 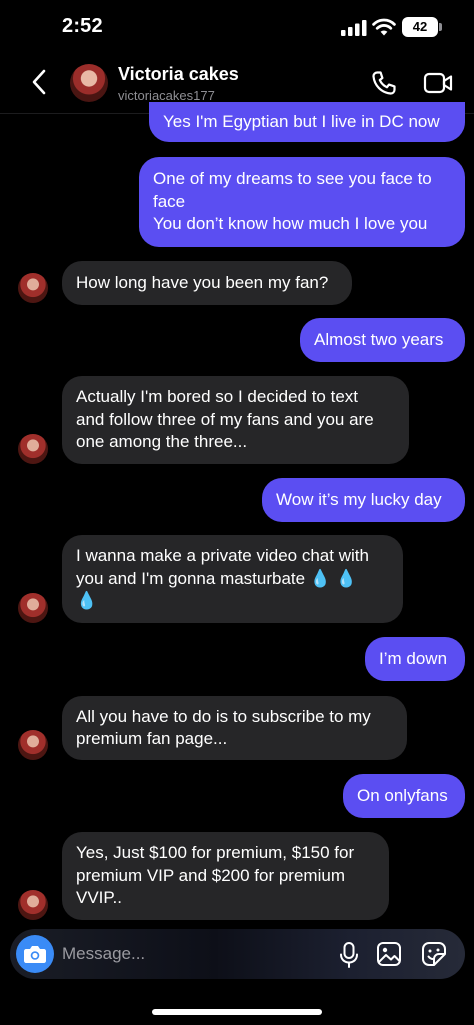 I want to click on message-text: How long have you been my fan?, so click(x=202, y=282).